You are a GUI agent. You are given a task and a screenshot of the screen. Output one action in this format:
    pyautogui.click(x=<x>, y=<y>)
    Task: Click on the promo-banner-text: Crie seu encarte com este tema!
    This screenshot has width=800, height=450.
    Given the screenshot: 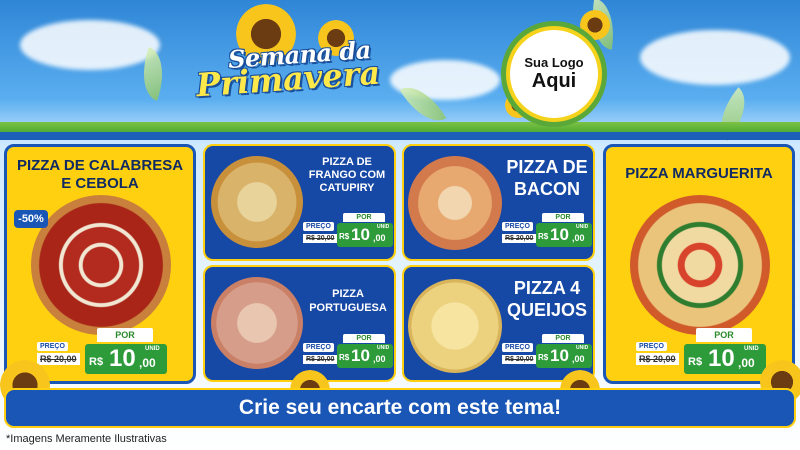 What is the action you would take?
    pyautogui.click(x=400, y=407)
    